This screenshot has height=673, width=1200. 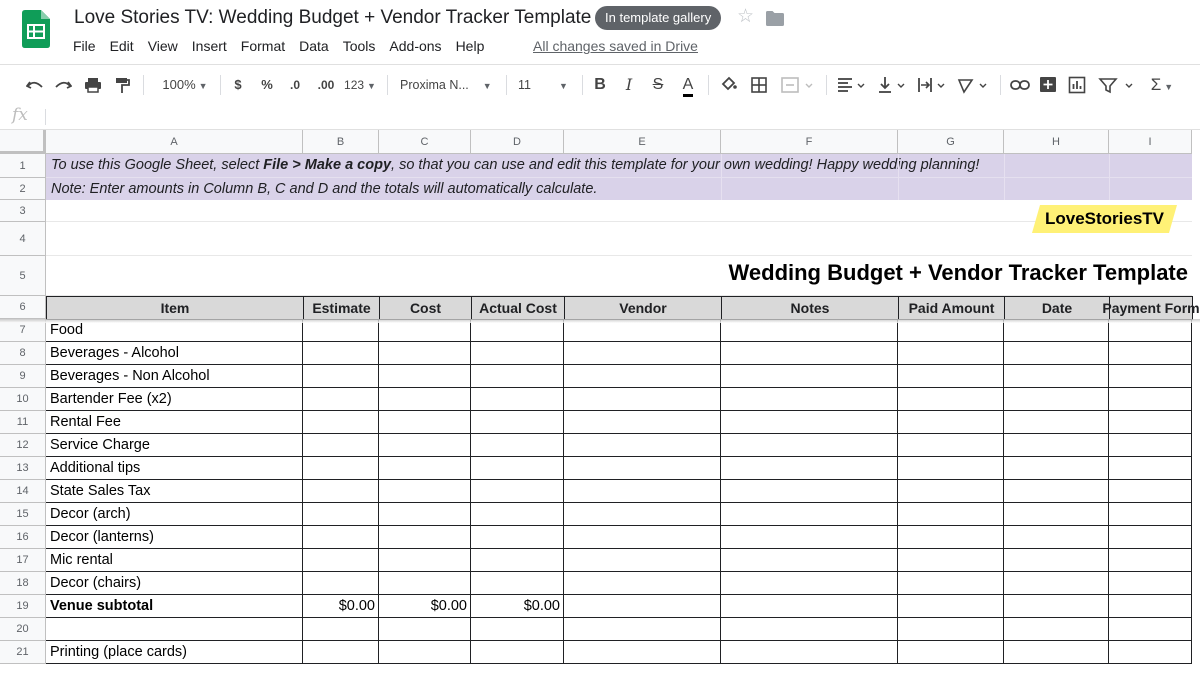 What do you see at coordinates (658, 18) in the screenshot?
I see `template-gallery-badge: In template gallery` at bounding box center [658, 18].